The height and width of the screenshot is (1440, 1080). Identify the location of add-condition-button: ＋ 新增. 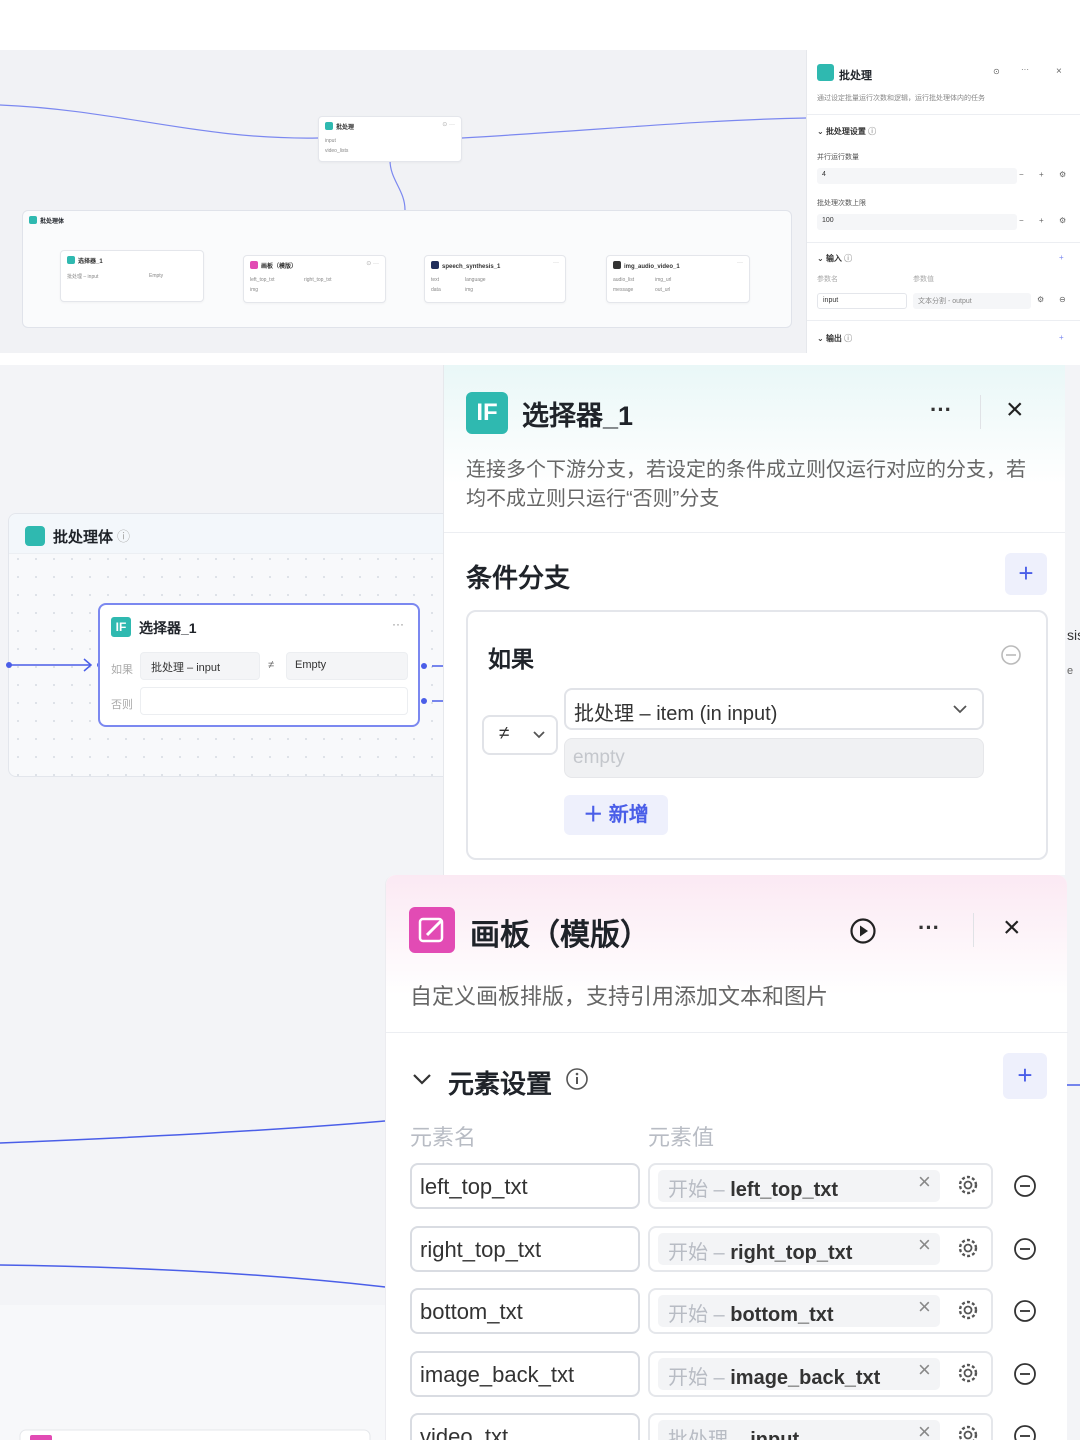
(616, 815).